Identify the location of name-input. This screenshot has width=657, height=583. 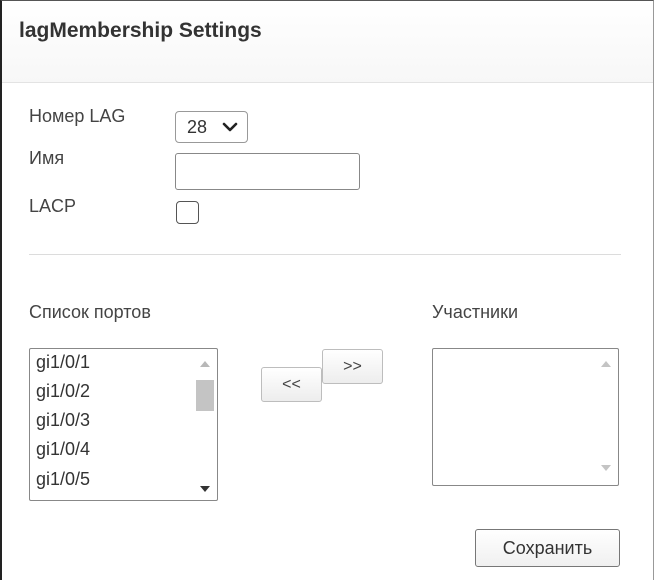
(267, 171).